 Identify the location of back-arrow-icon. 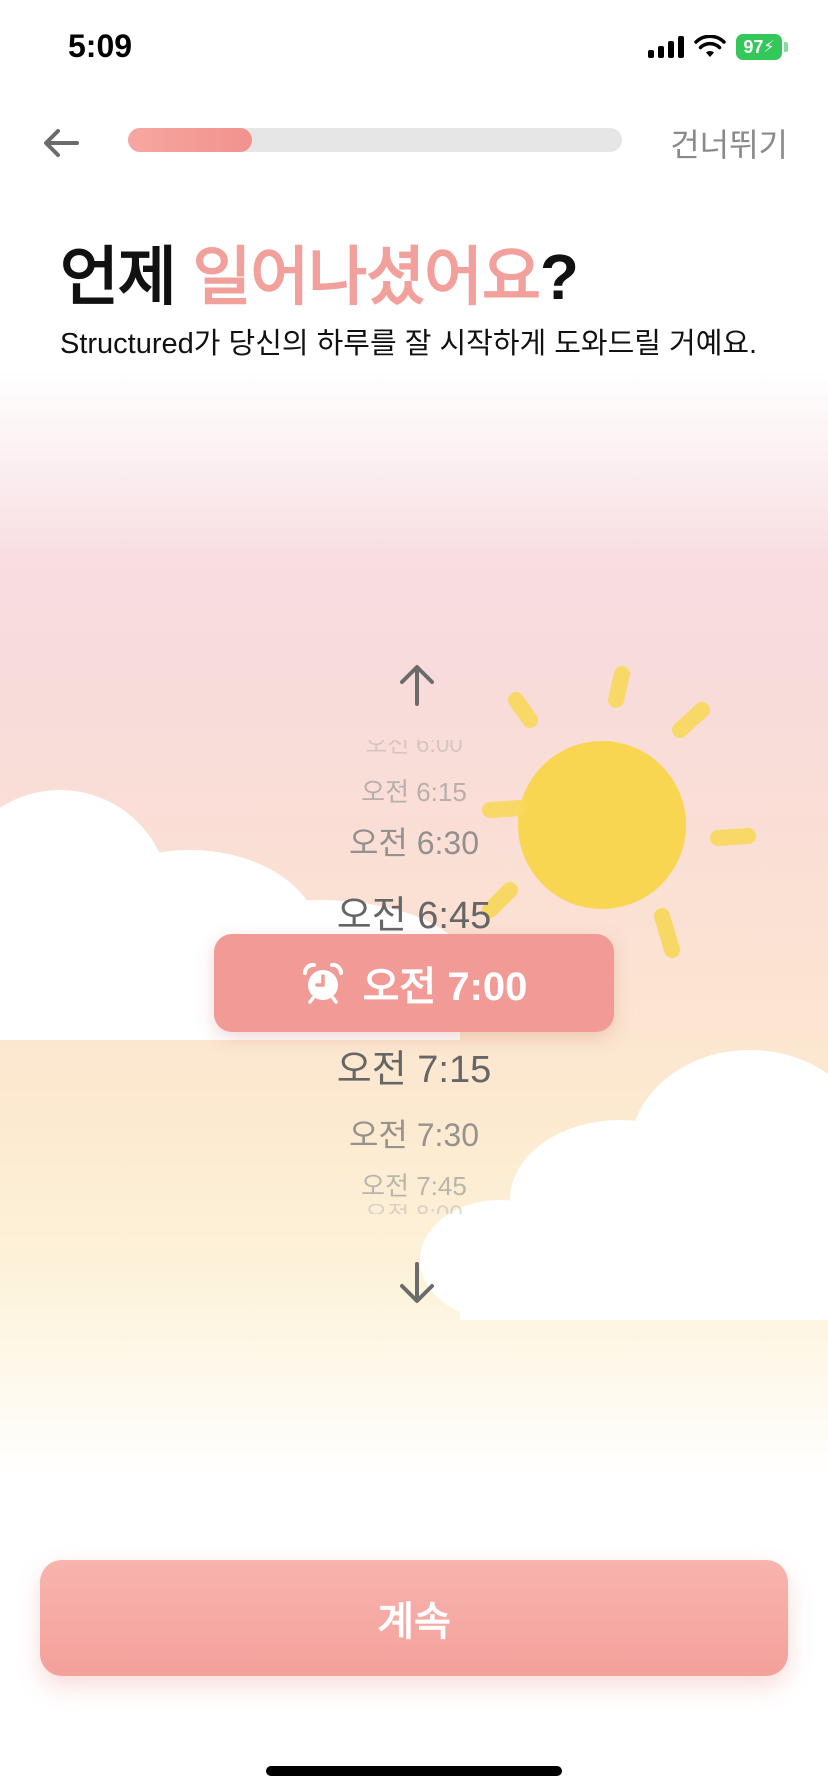
(61, 143).